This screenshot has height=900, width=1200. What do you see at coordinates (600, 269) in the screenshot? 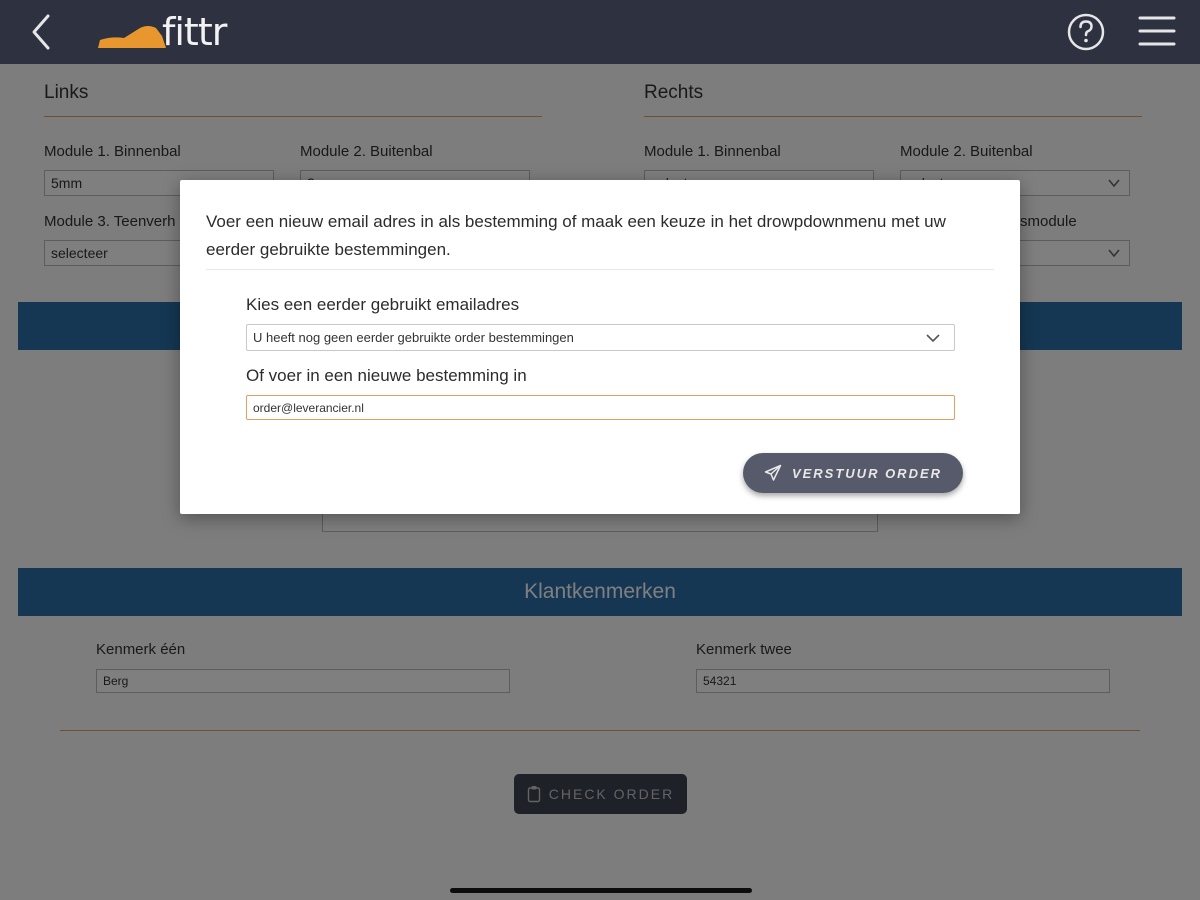
I see `dialog-divider` at bounding box center [600, 269].